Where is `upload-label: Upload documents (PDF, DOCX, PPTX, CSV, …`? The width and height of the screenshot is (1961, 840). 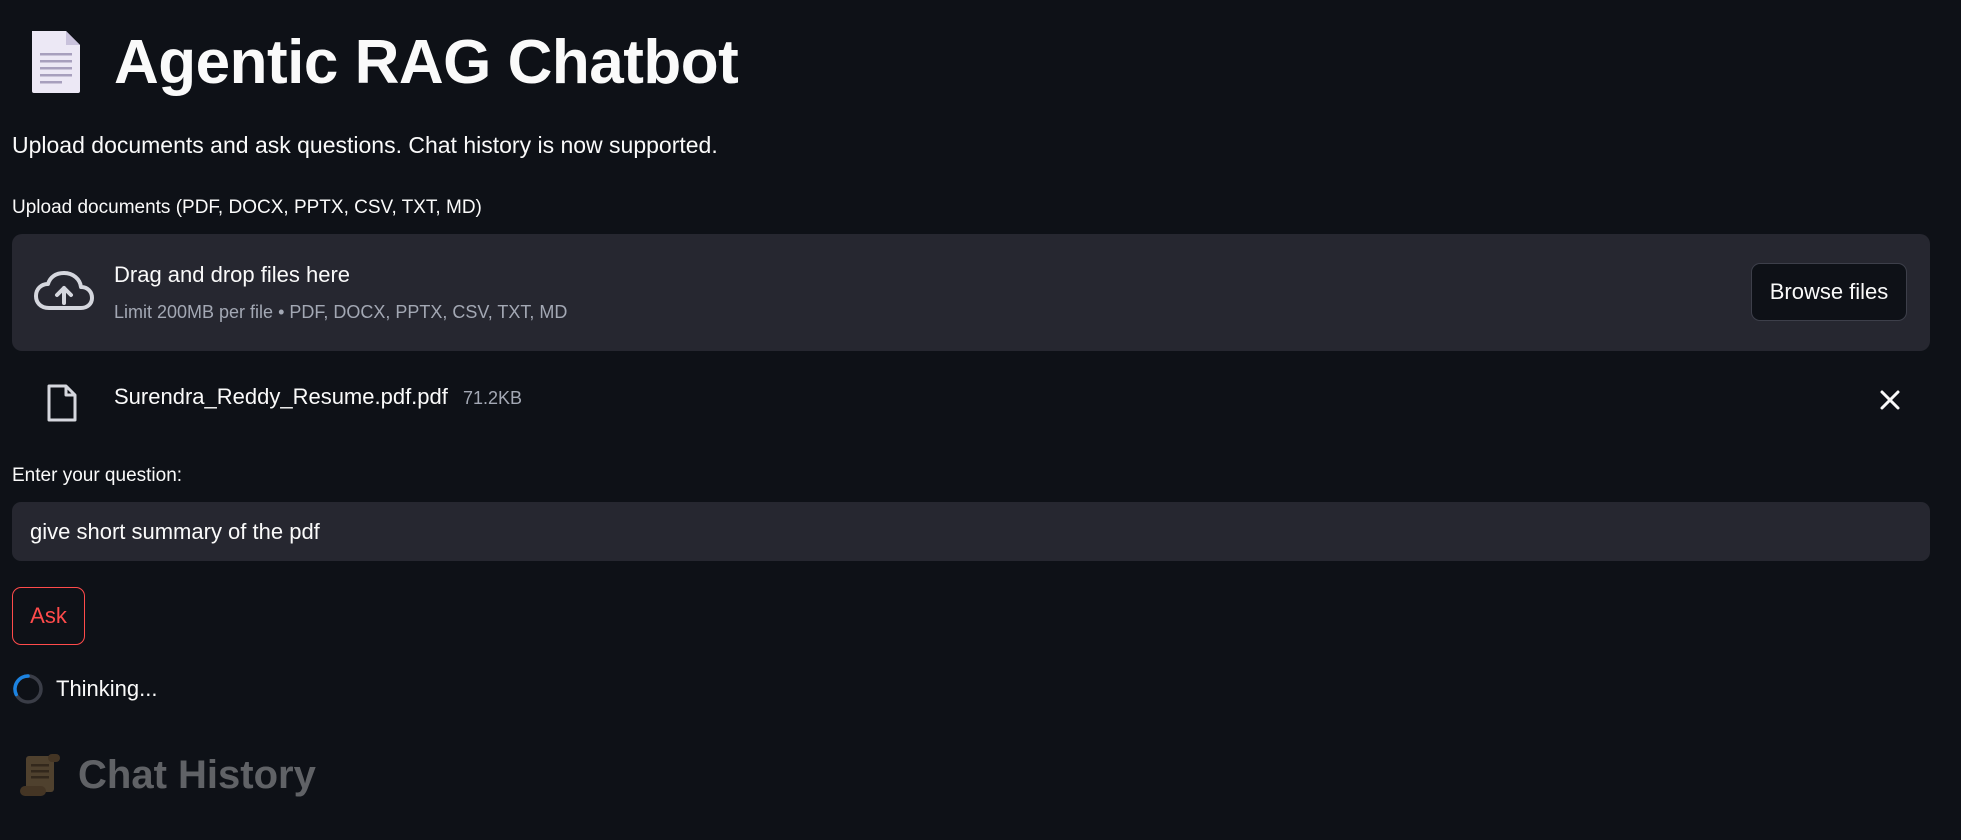 upload-label: Upload documents (PDF, DOCX, PPTX, CSV, … is located at coordinates (247, 207).